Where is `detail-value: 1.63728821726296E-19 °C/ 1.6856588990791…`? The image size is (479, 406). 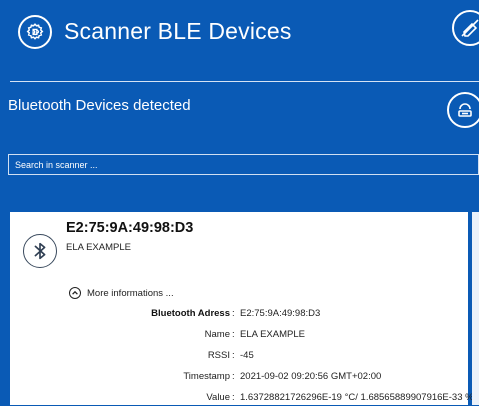
detail-value: 1.63728821726296E-19 °C/ 1.6856588990791… is located at coordinates (357, 397).